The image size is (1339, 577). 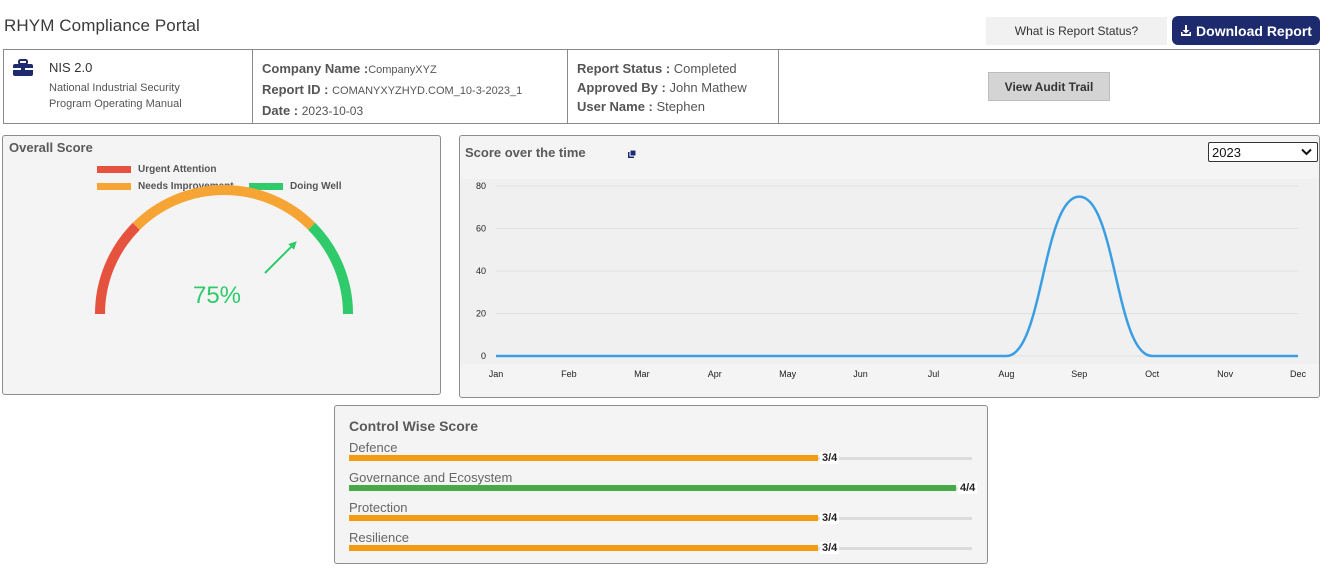 I want to click on approved-by-label: Approved By :, so click(x=621, y=87).